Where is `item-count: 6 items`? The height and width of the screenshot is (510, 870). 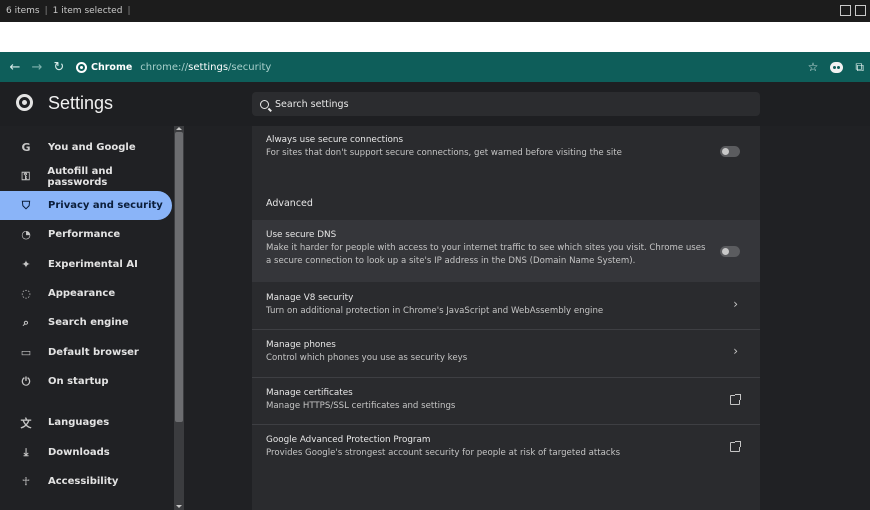
item-count: 6 items is located at coordinates (23, 11).